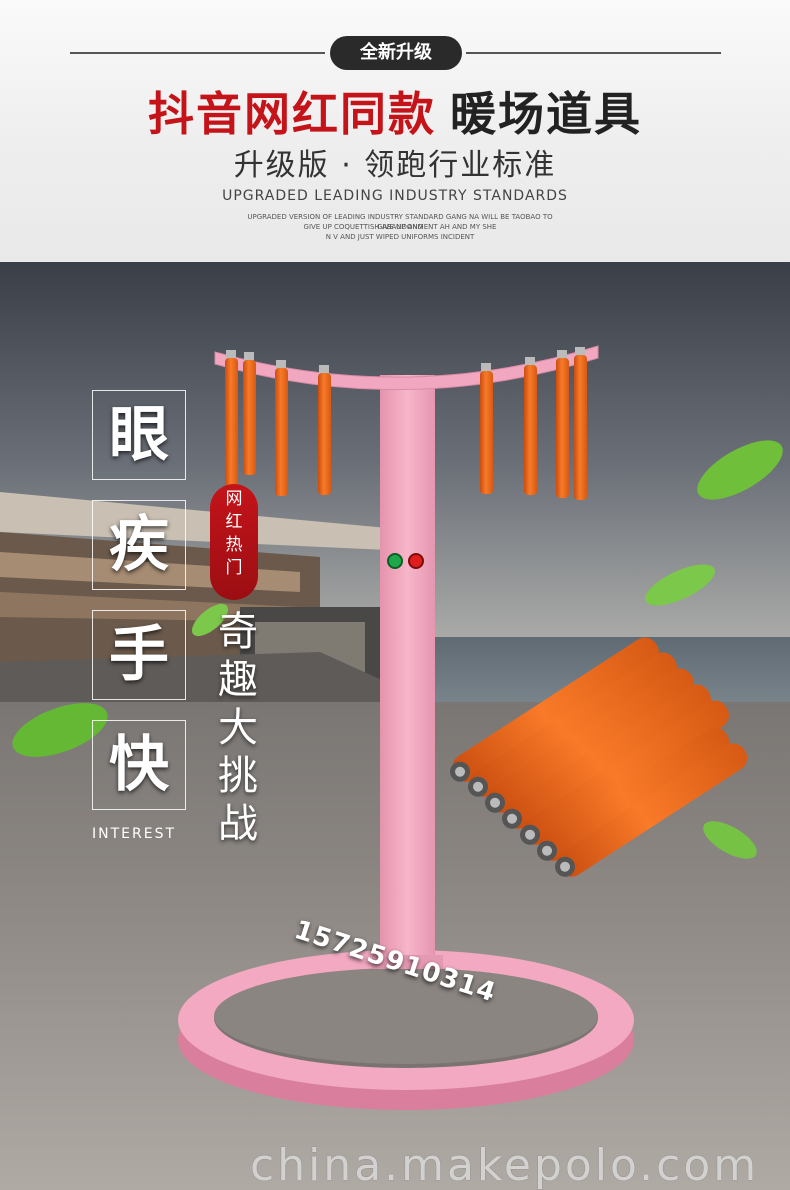  I want to click on tag-char: 热, so click(234, 545).